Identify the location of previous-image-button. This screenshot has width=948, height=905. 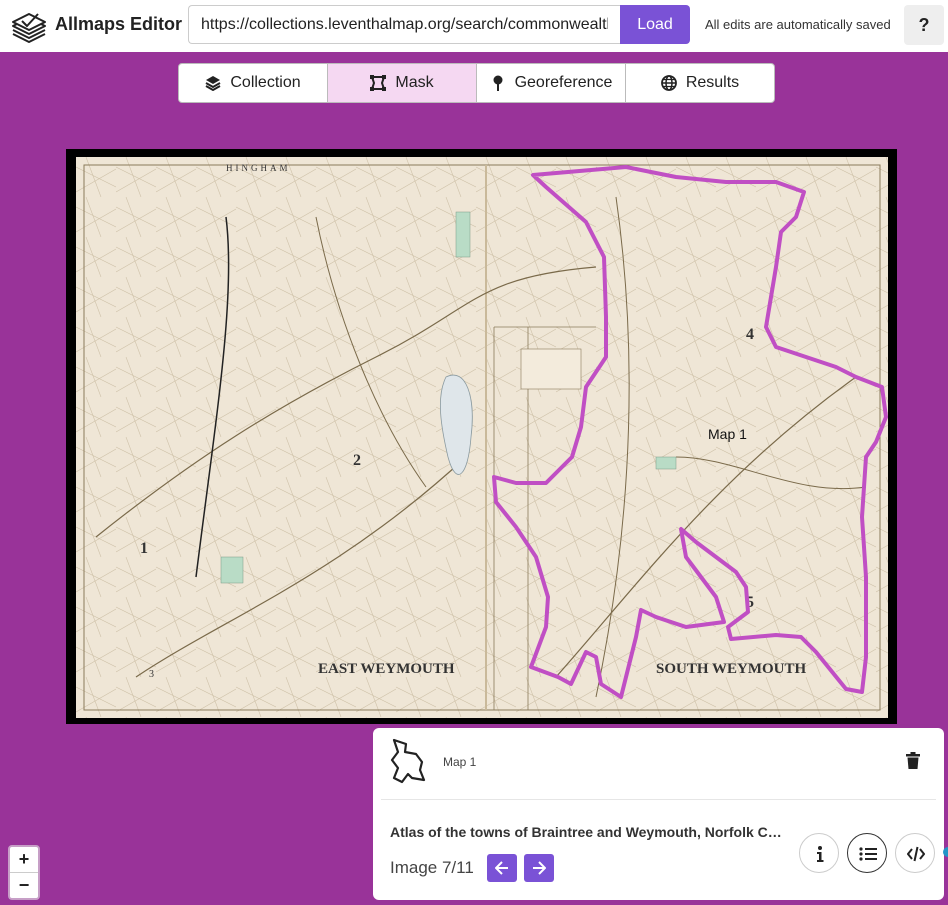
(502, 868).